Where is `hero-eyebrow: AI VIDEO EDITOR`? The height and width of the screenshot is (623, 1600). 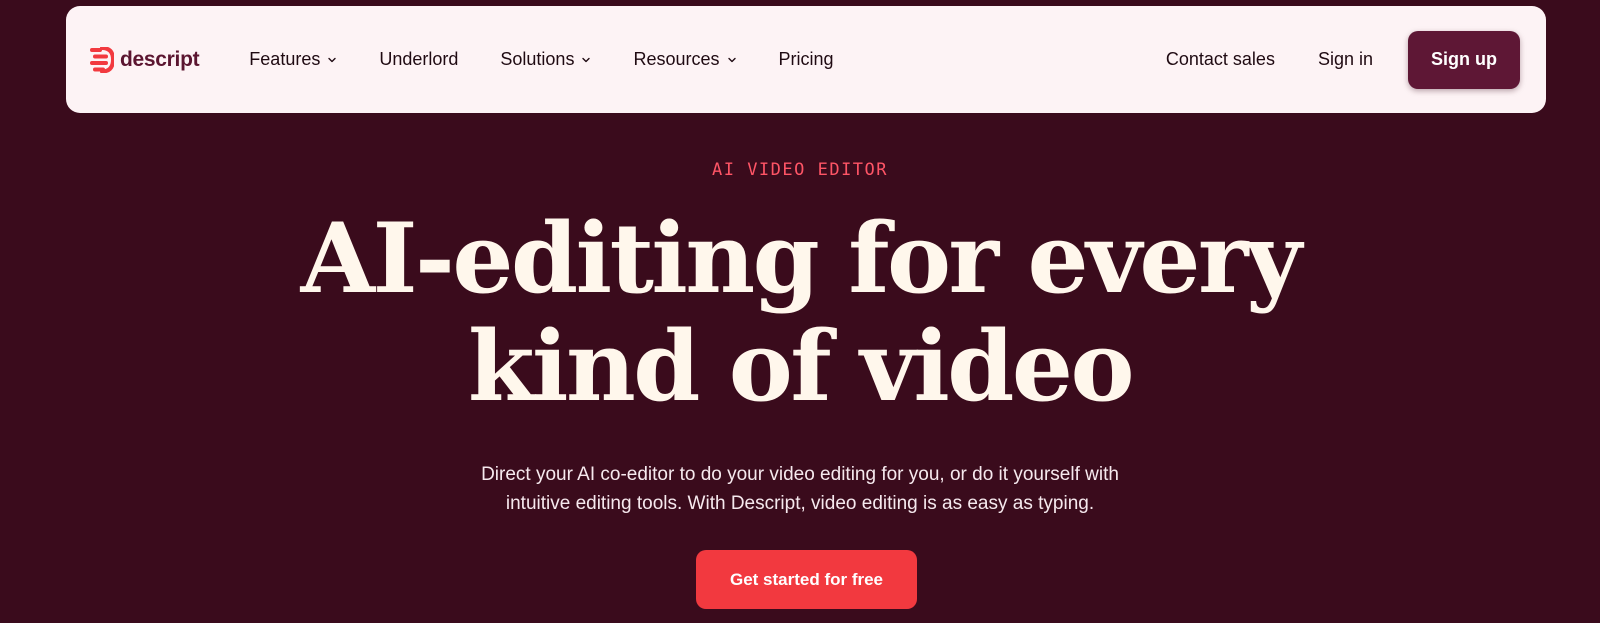 hero-eyebrow: AI VIDEO EDITOR is located at coordinates (800, 170).